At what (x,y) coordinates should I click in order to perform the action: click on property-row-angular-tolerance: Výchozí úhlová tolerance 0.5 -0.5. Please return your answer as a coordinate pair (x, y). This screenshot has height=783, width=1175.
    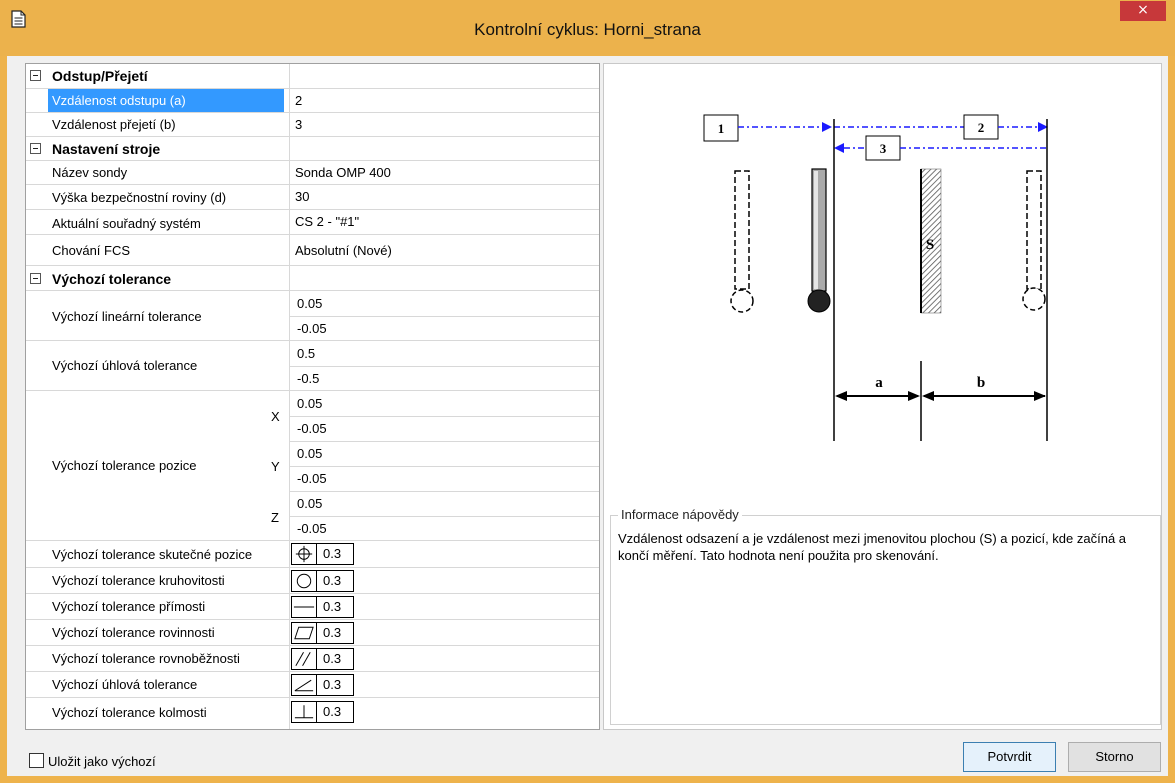
    Looking at the image, I should click on (312, 366).